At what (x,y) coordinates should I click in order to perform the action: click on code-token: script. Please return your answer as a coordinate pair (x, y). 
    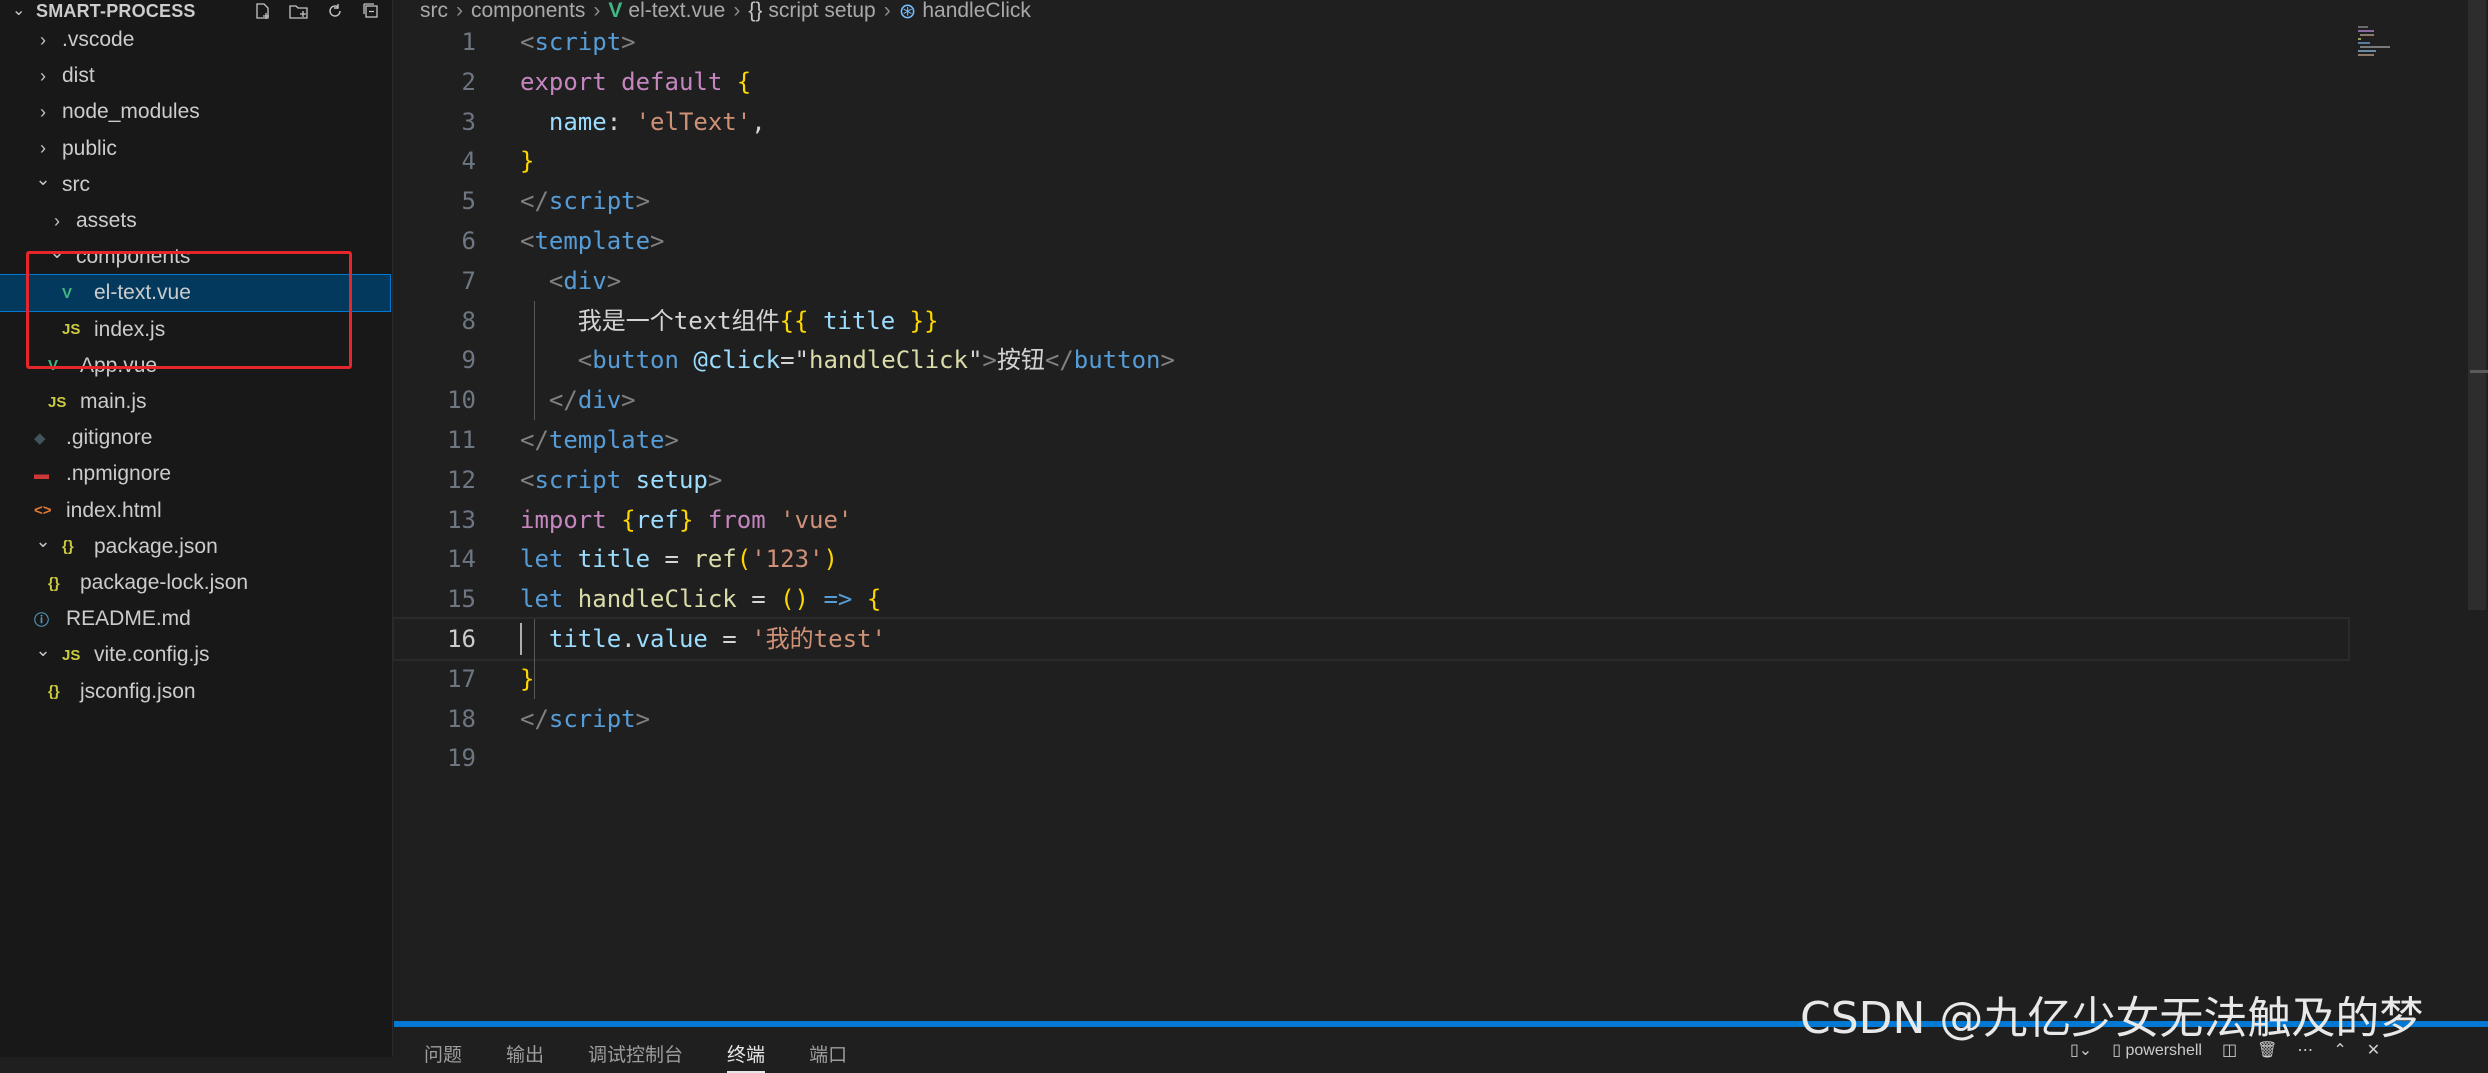
    Looking at the image, I should click on (578, 42).